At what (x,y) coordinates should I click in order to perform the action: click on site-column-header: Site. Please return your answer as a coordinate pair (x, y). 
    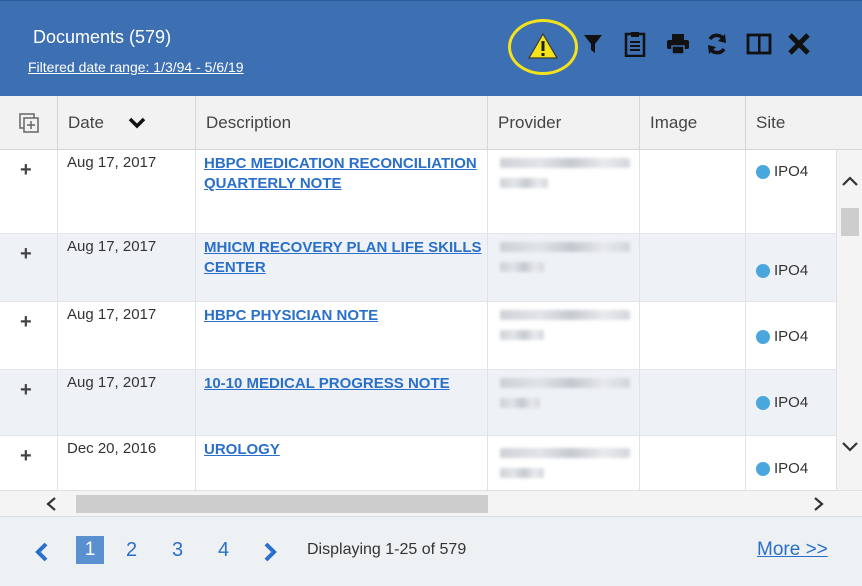
    Looking at the image, I should click on (804, 123).